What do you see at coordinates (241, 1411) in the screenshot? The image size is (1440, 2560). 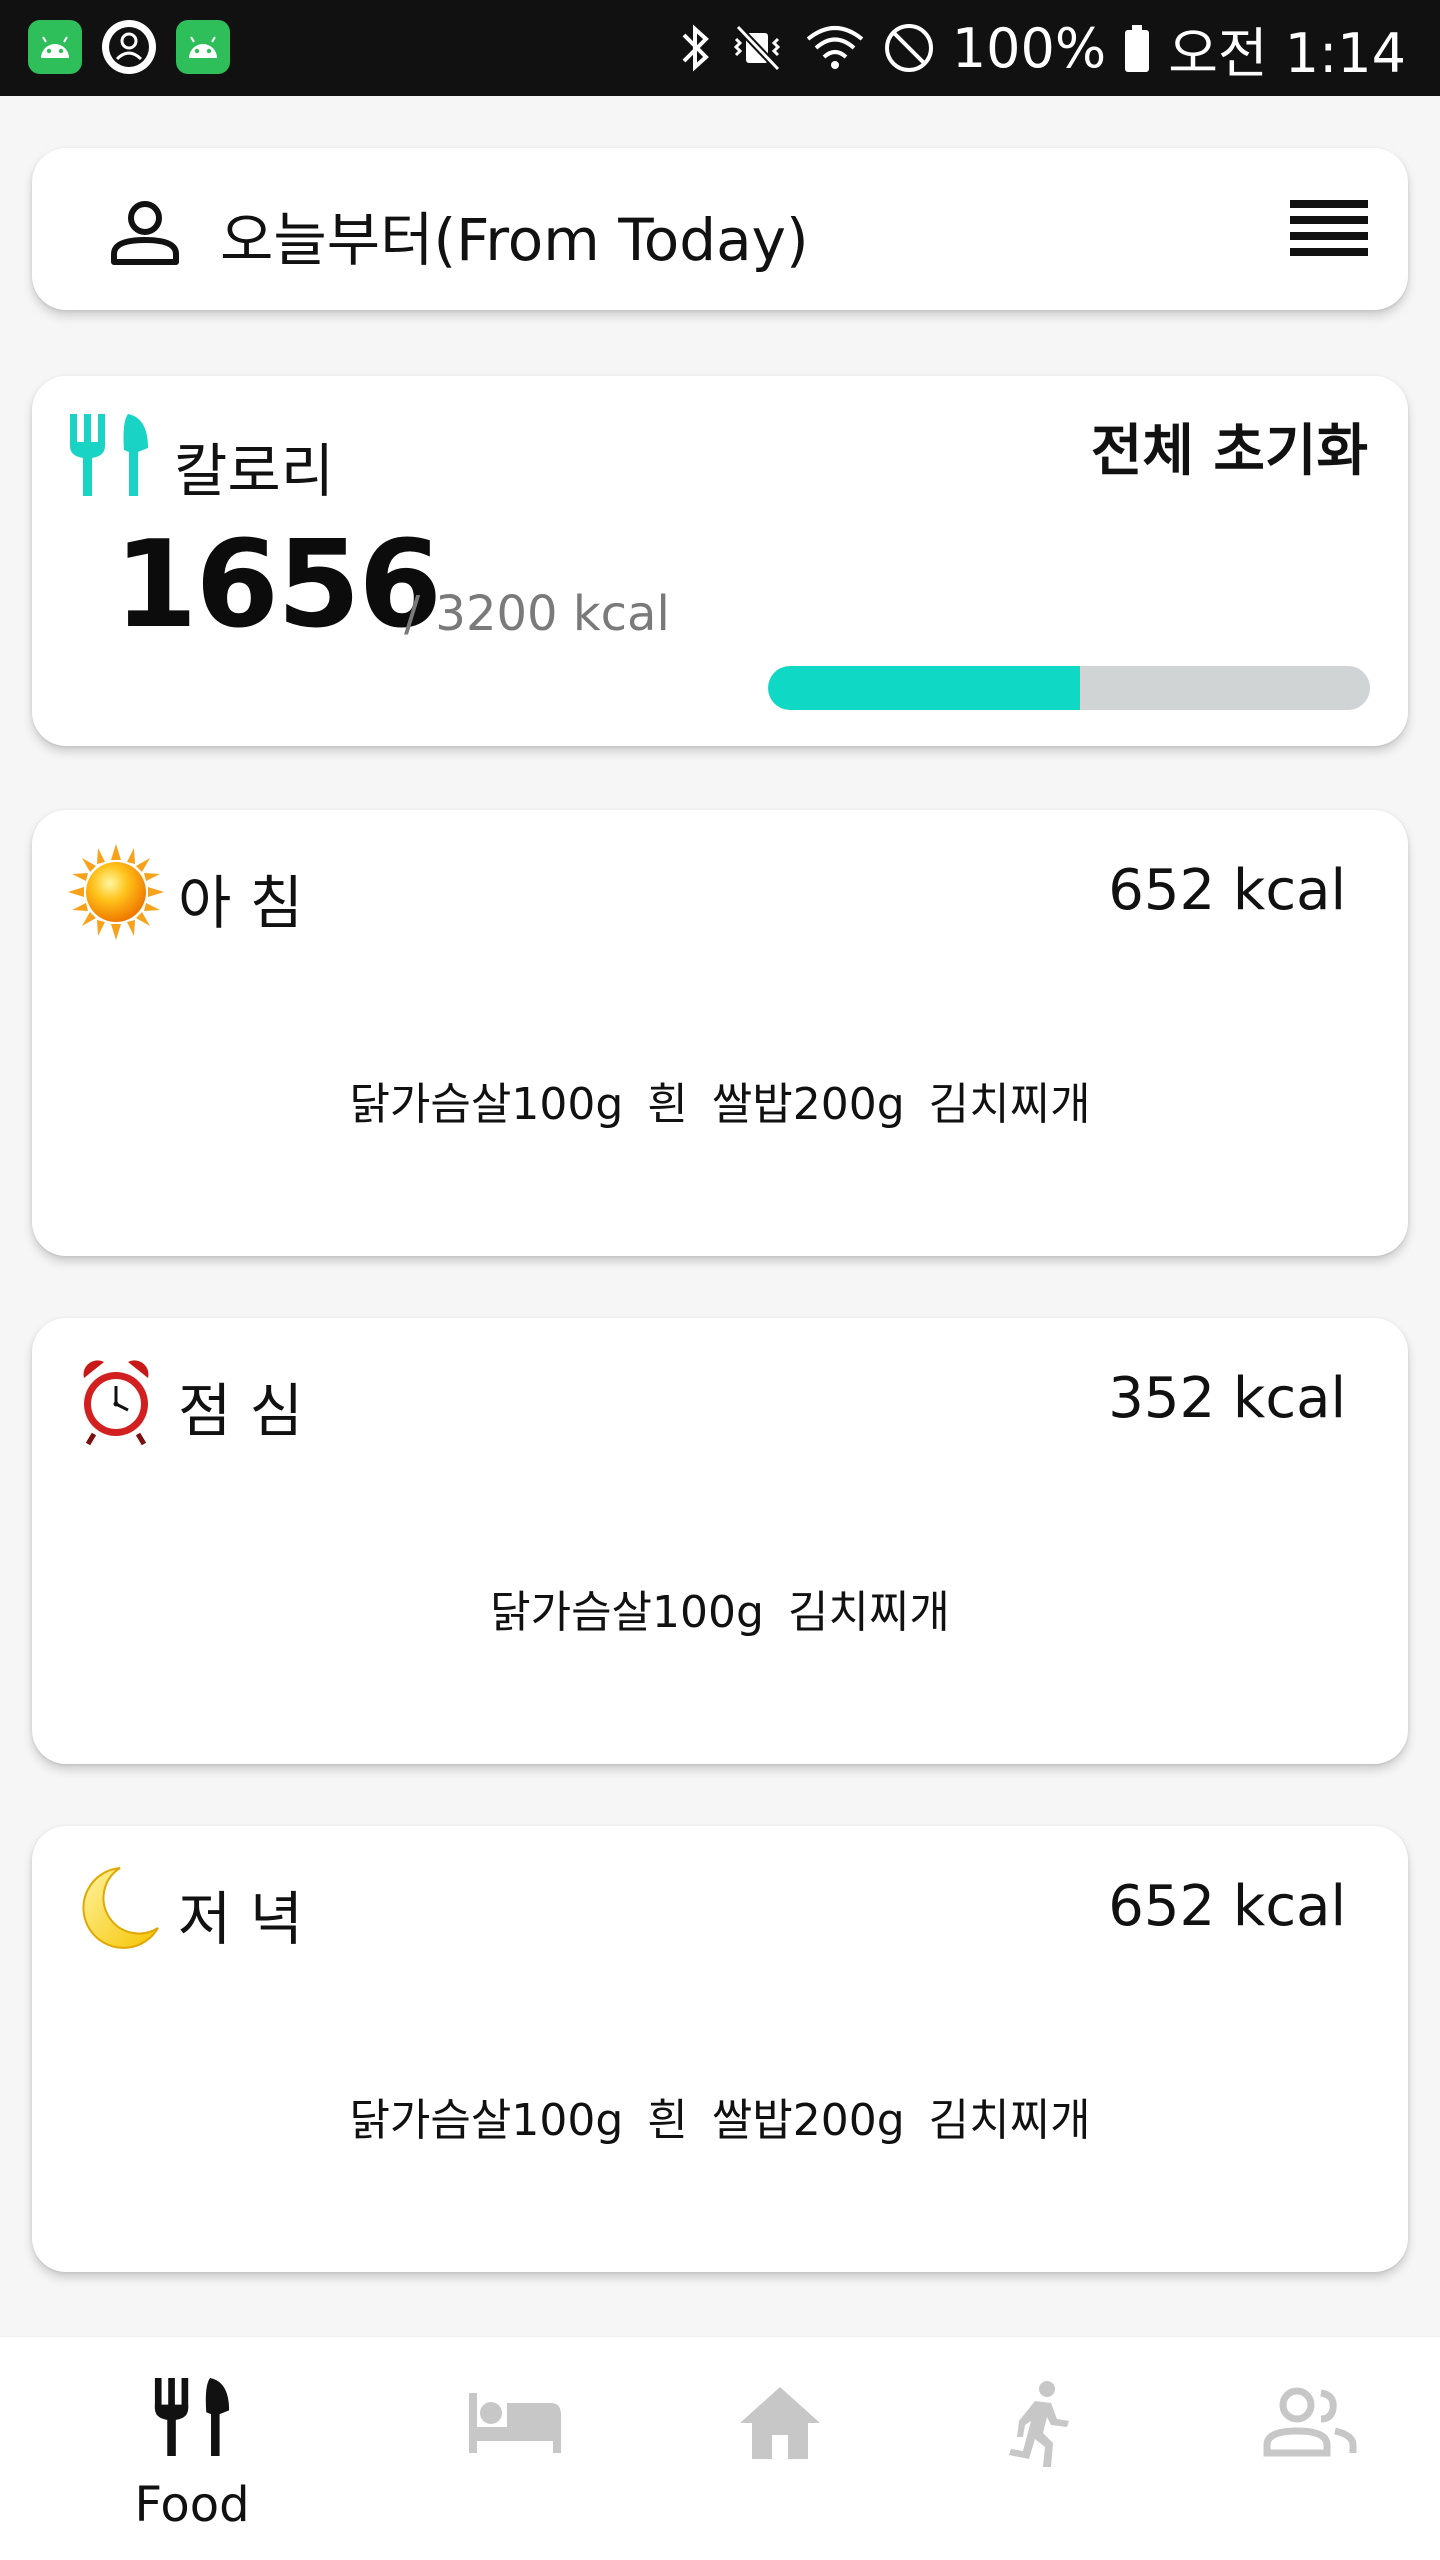 I see `meal-title: 점 심` at bounding box center [241, 1411].